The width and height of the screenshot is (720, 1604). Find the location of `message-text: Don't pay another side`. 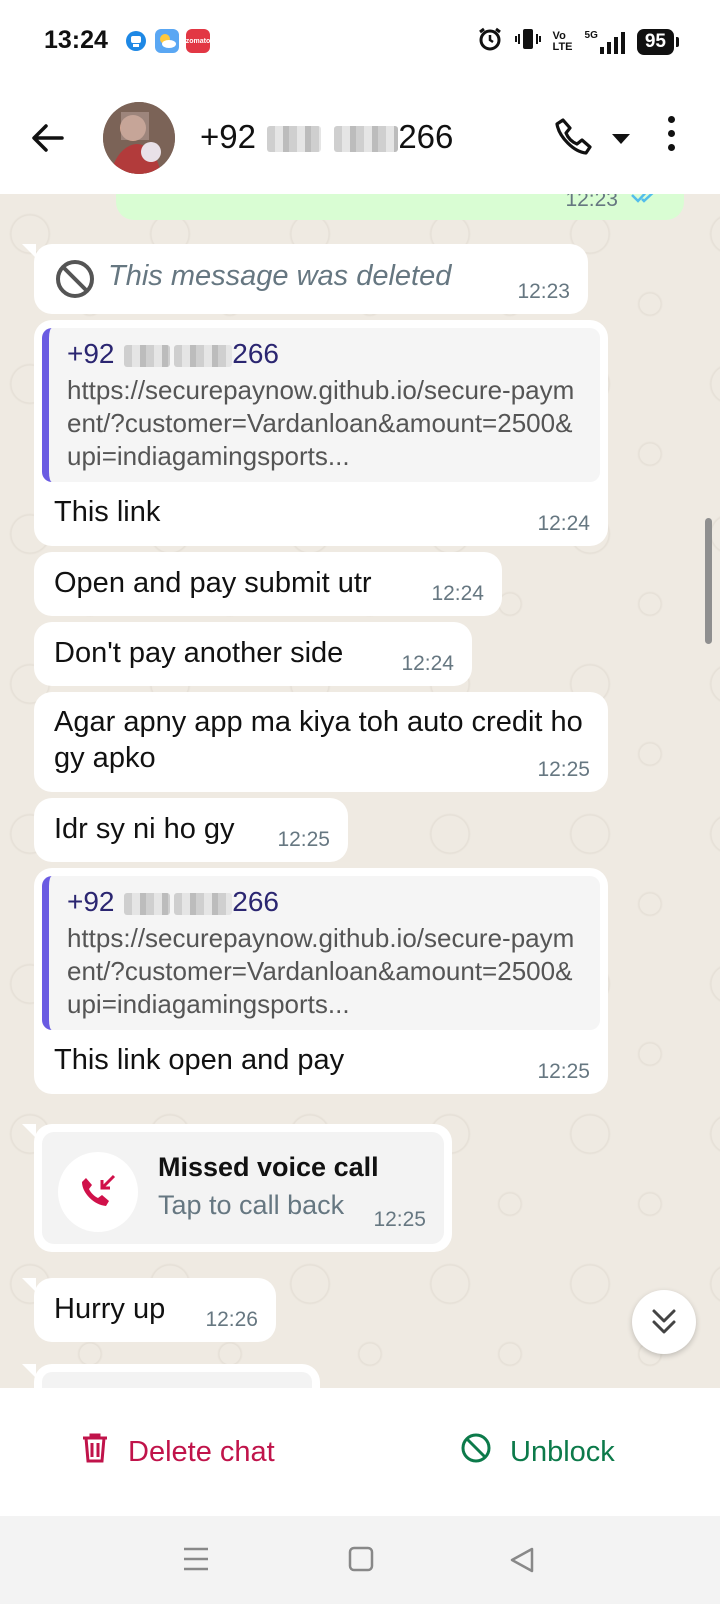

message-text: Don't pay another side is located at coordinates (199, 653).